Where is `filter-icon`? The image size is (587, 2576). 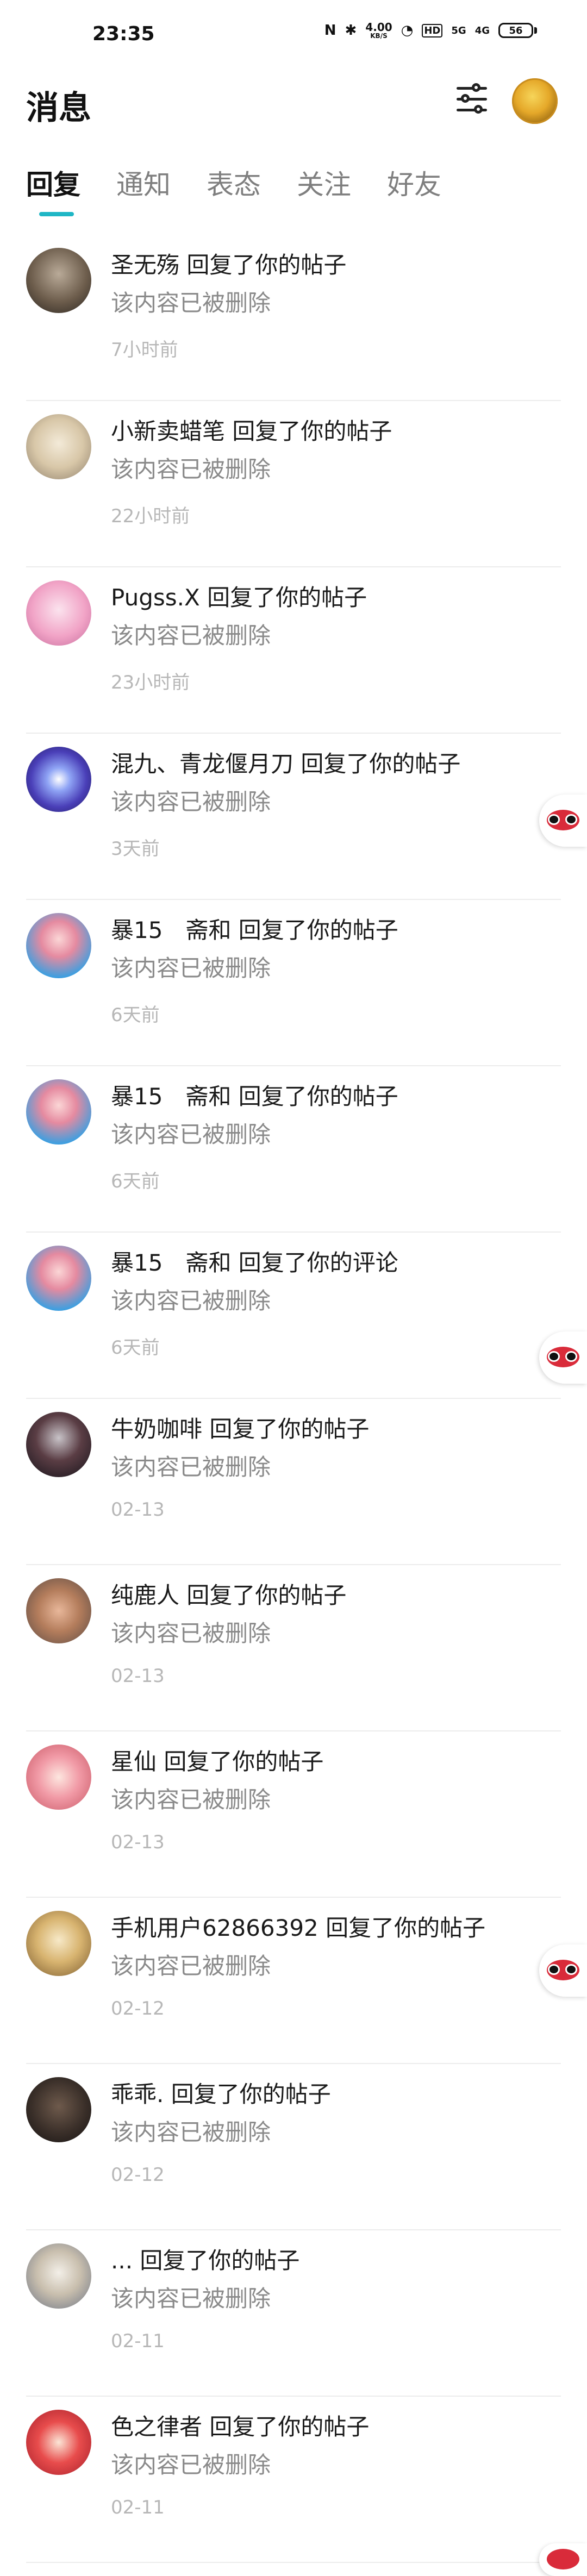
filter-icon is located at coordinates (471, 99).